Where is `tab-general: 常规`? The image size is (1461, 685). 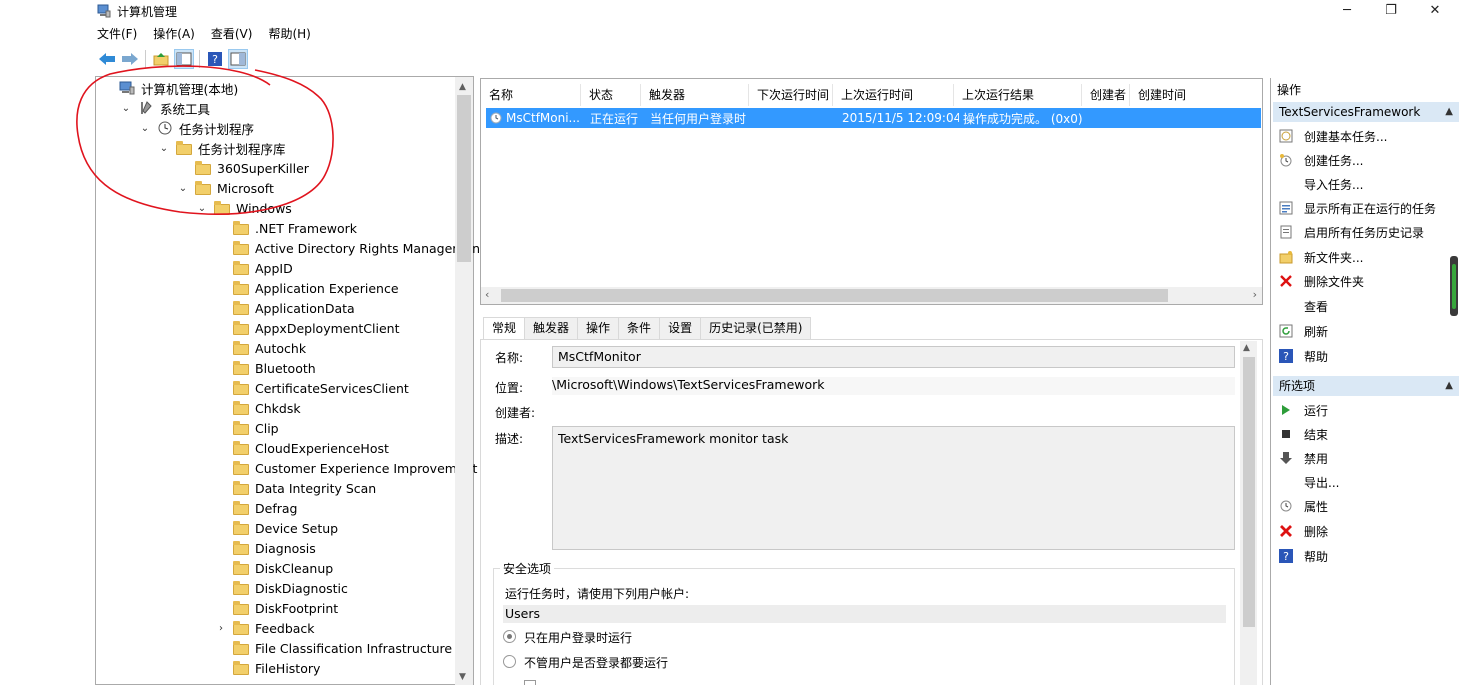
tab-general: 常规 is located at coordinates (504, 328).